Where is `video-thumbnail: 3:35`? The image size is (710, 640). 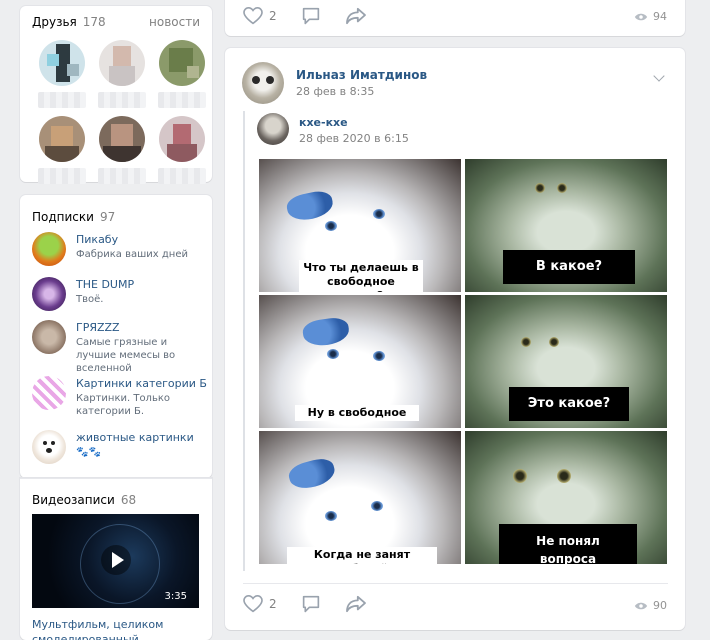
video-thumbnail: 3:35 is located at coordinates (115, 561).